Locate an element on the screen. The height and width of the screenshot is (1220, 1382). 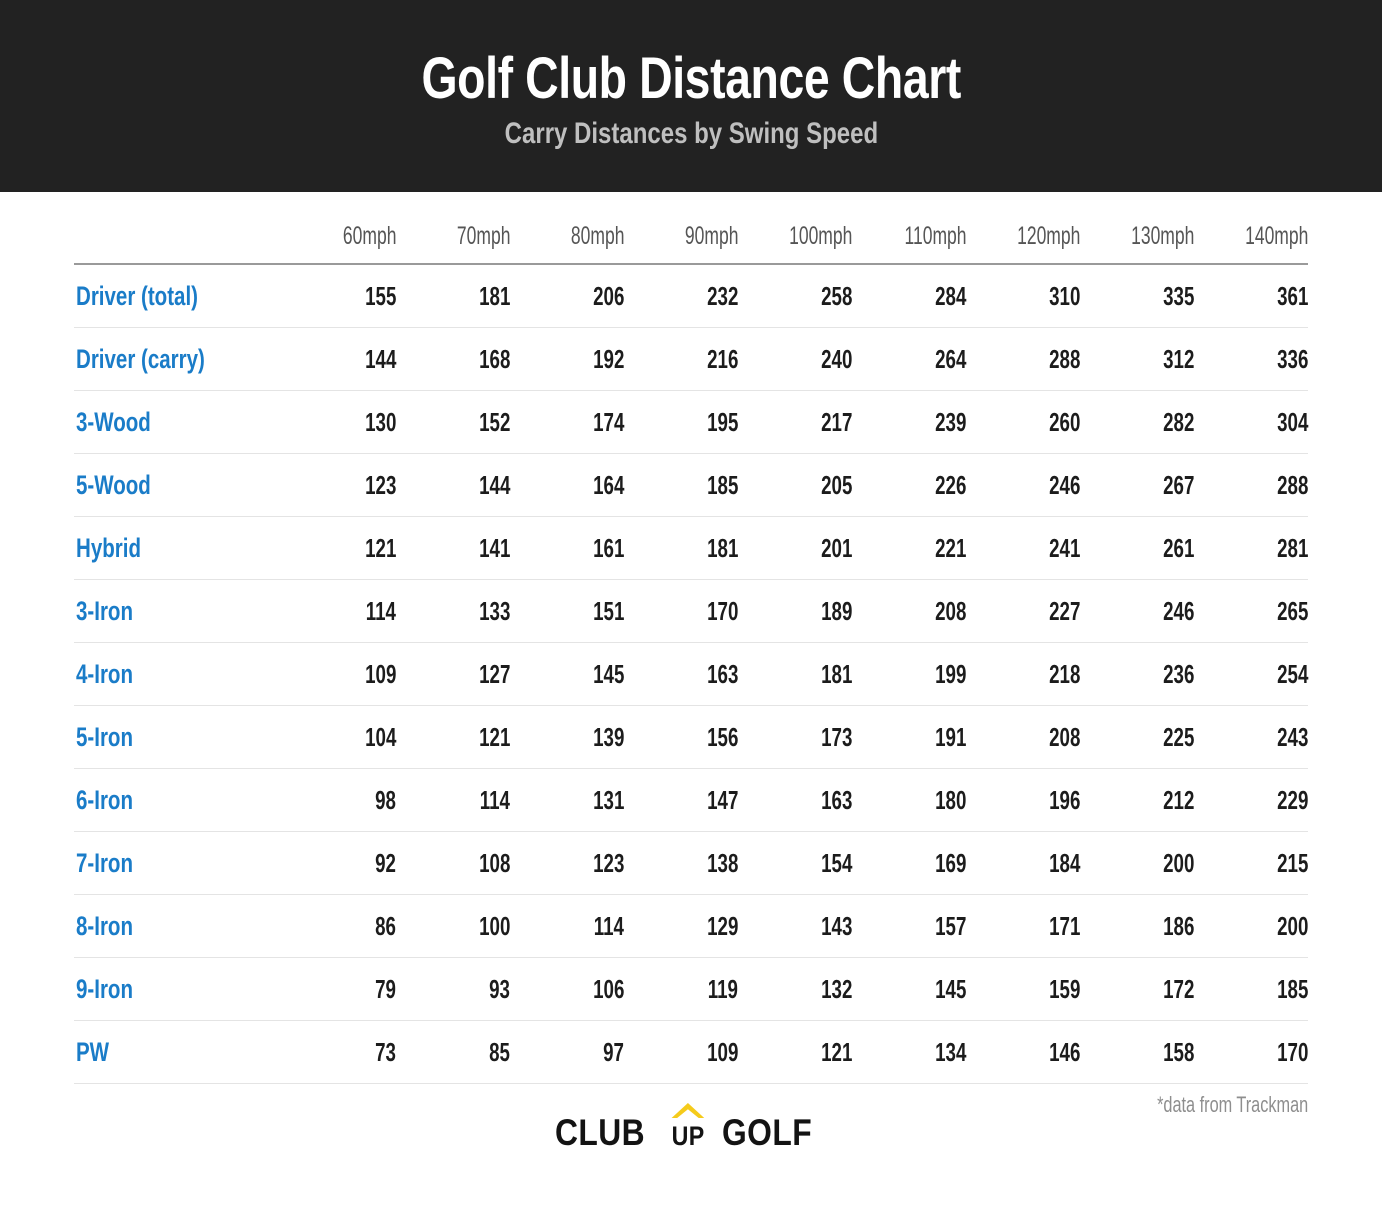
column-header-label: 90mph is located at coordinates (711, 236).